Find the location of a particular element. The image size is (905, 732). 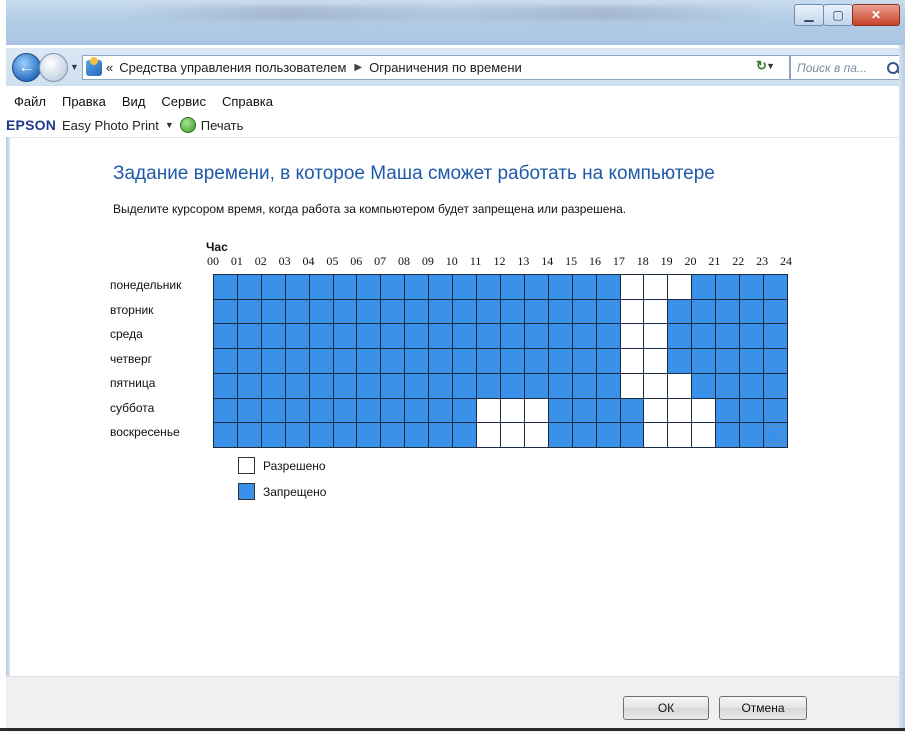

ok-button: ОК is located at coordinates (666, 708).